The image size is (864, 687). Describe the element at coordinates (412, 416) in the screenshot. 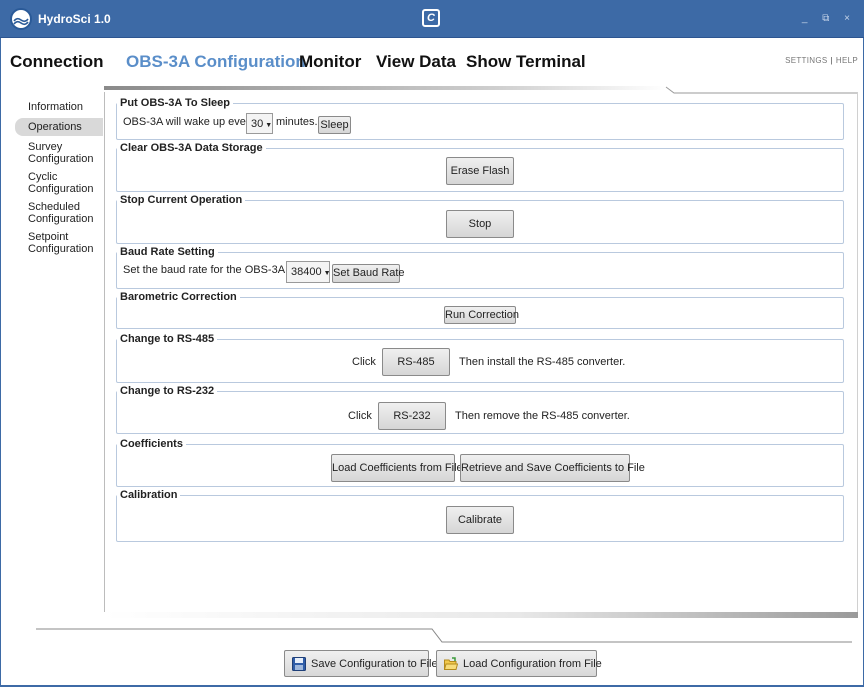

I see `rs232-button: RS-232` at that location.